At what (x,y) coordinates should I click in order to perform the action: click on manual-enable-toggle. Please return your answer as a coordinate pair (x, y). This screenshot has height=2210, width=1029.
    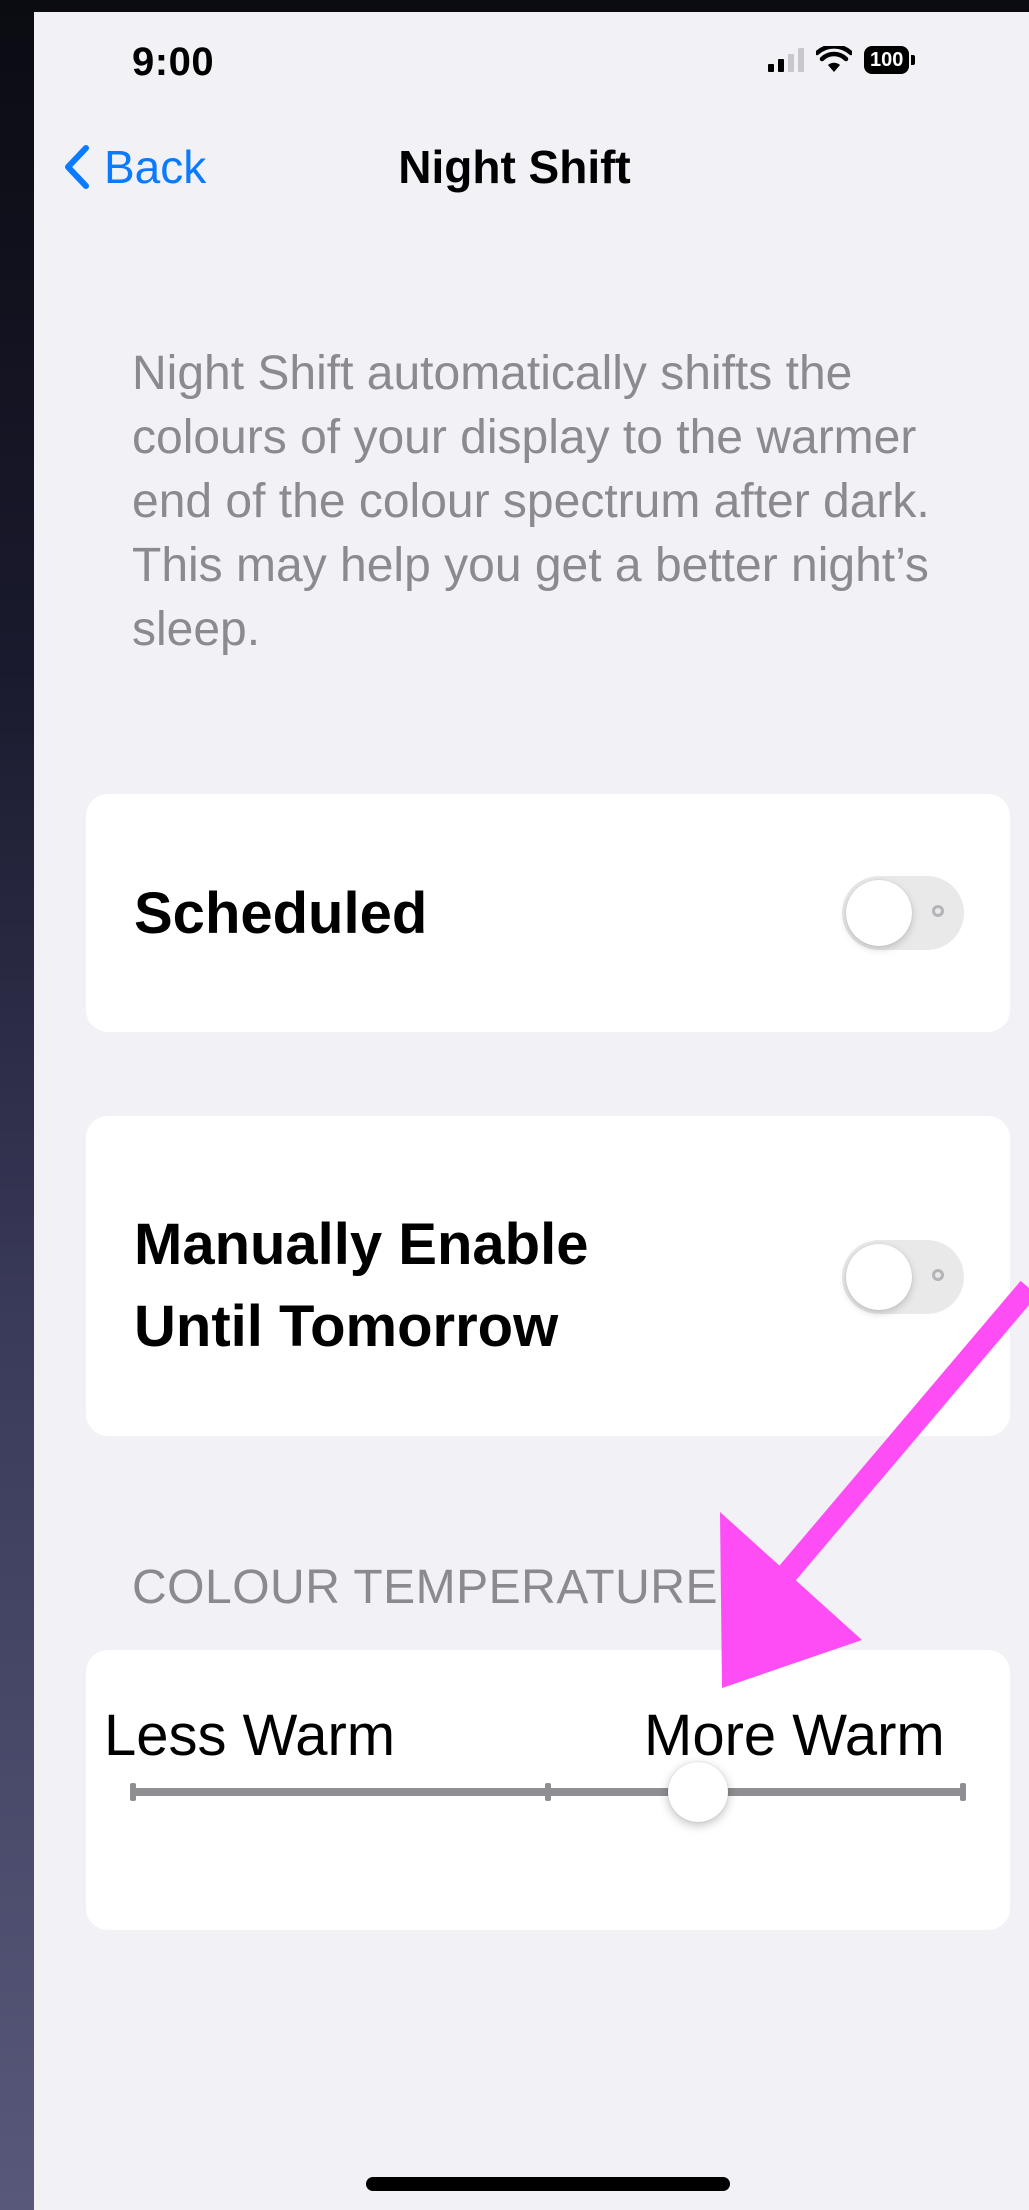
    Looking at the image, I should click on (903, 1277).